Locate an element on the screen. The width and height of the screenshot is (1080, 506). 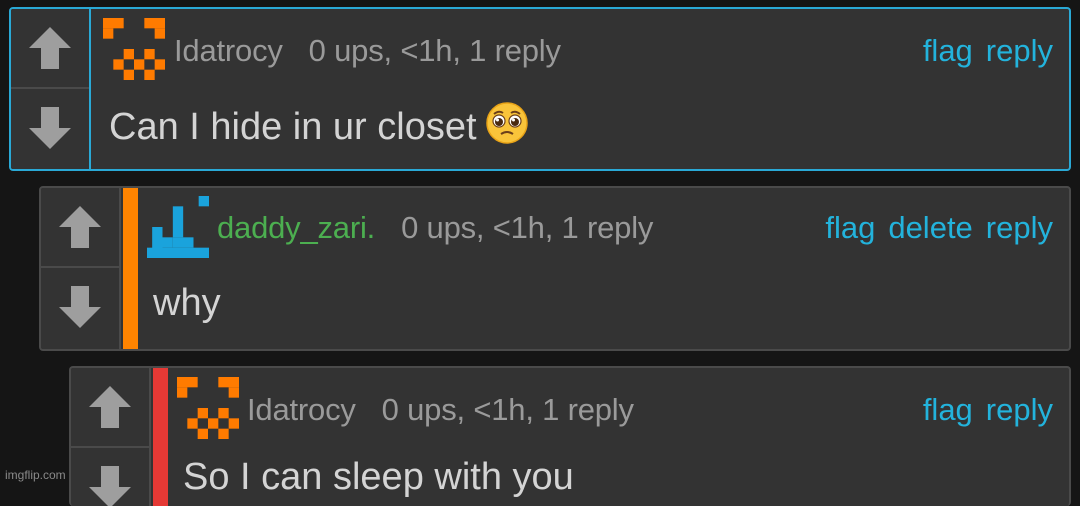
comment-text: Can I hide in ur closet is located at coordinates (319, 125).